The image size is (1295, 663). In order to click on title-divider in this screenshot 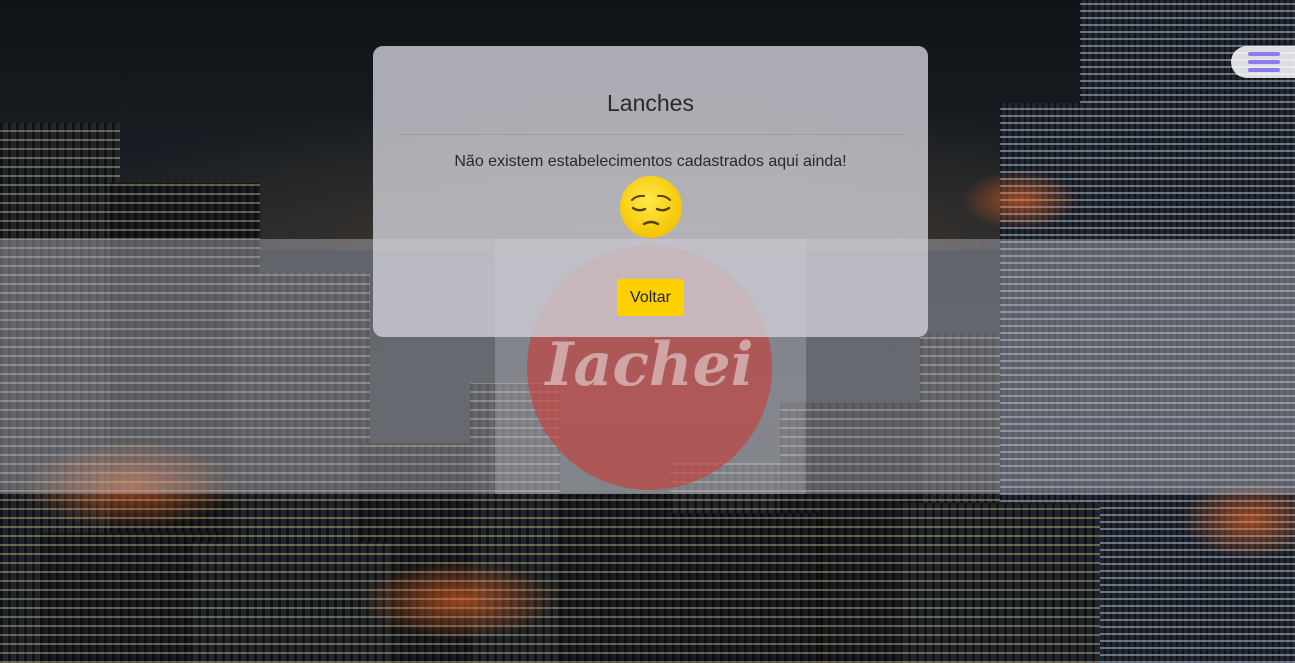, I will do `click(650, 134)`.